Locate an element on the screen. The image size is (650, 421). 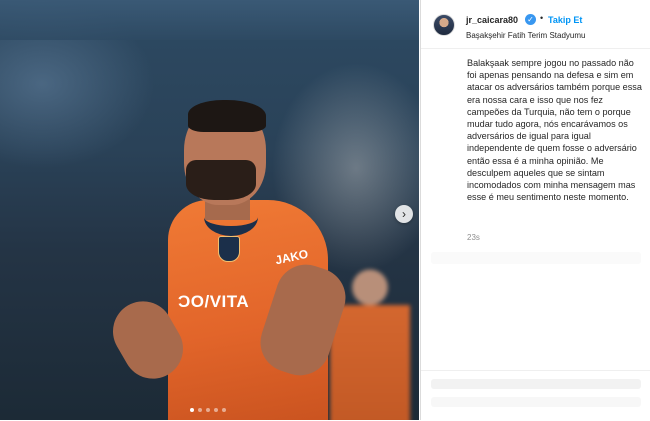
stadium-stands is located at coordinates (209, 20).